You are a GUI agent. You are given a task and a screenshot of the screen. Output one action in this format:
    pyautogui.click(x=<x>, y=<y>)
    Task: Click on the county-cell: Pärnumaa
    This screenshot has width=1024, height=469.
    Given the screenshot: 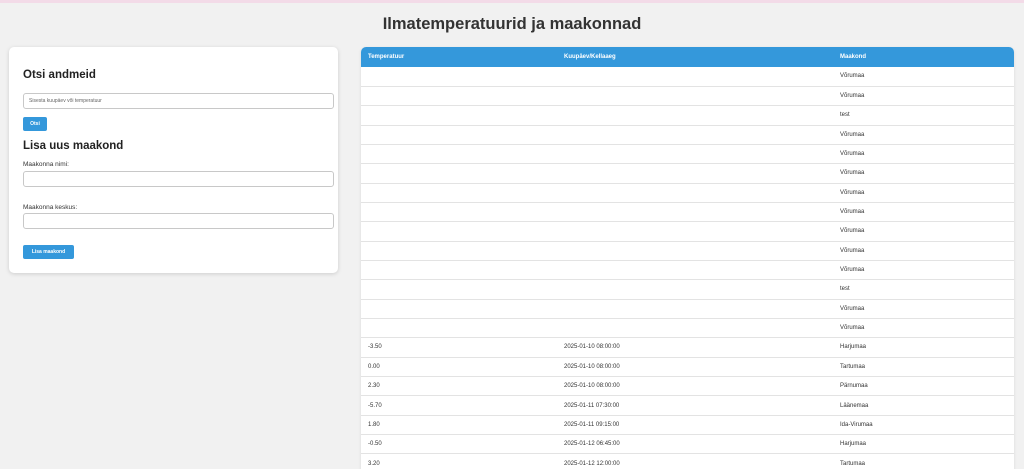 What is the action you would take?
    pyautogui.click(x=923, y=386)
    